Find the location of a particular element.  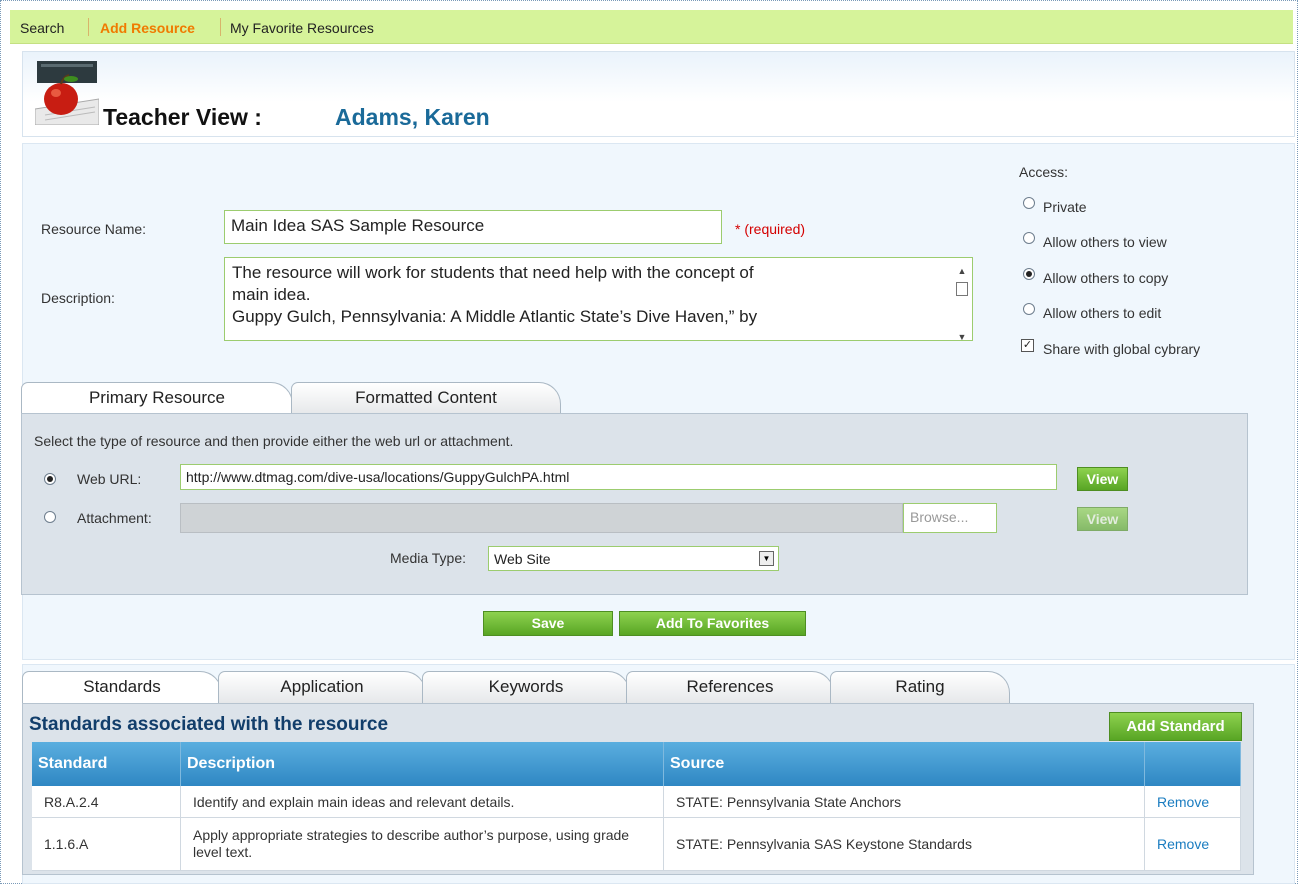

tab-application: Application is located at coordinates (322, 687).